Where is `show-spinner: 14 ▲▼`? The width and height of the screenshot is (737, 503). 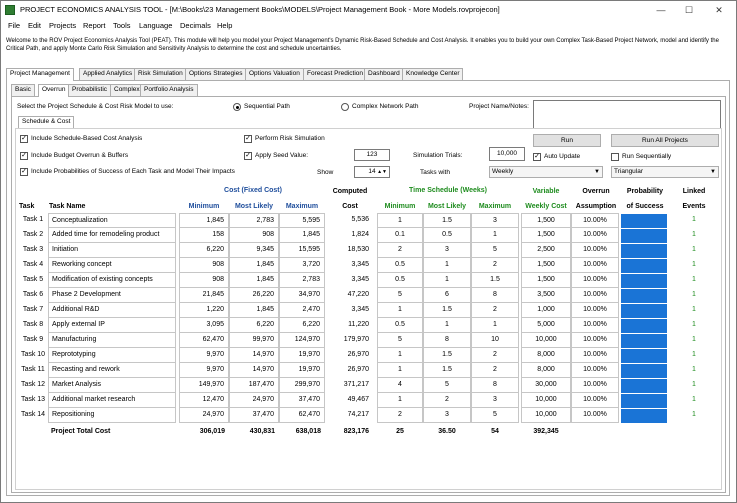
show-spinner: 14 ▲▼ is located at coordinates (372, 172).